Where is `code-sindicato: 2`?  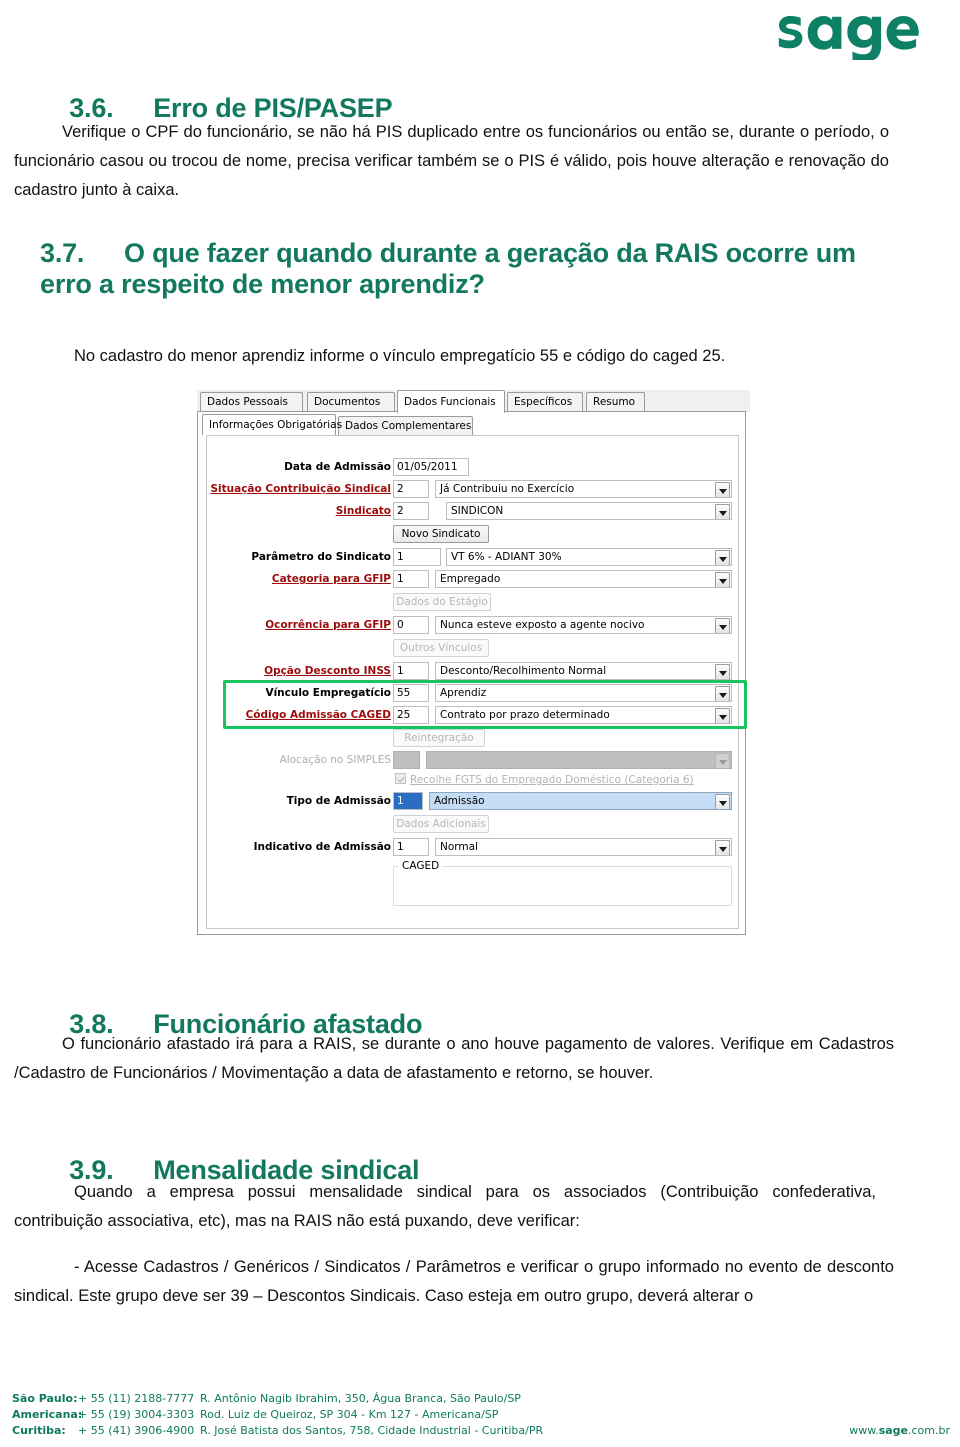 code-sindicato: 2 is located at coordinates (411, 511).